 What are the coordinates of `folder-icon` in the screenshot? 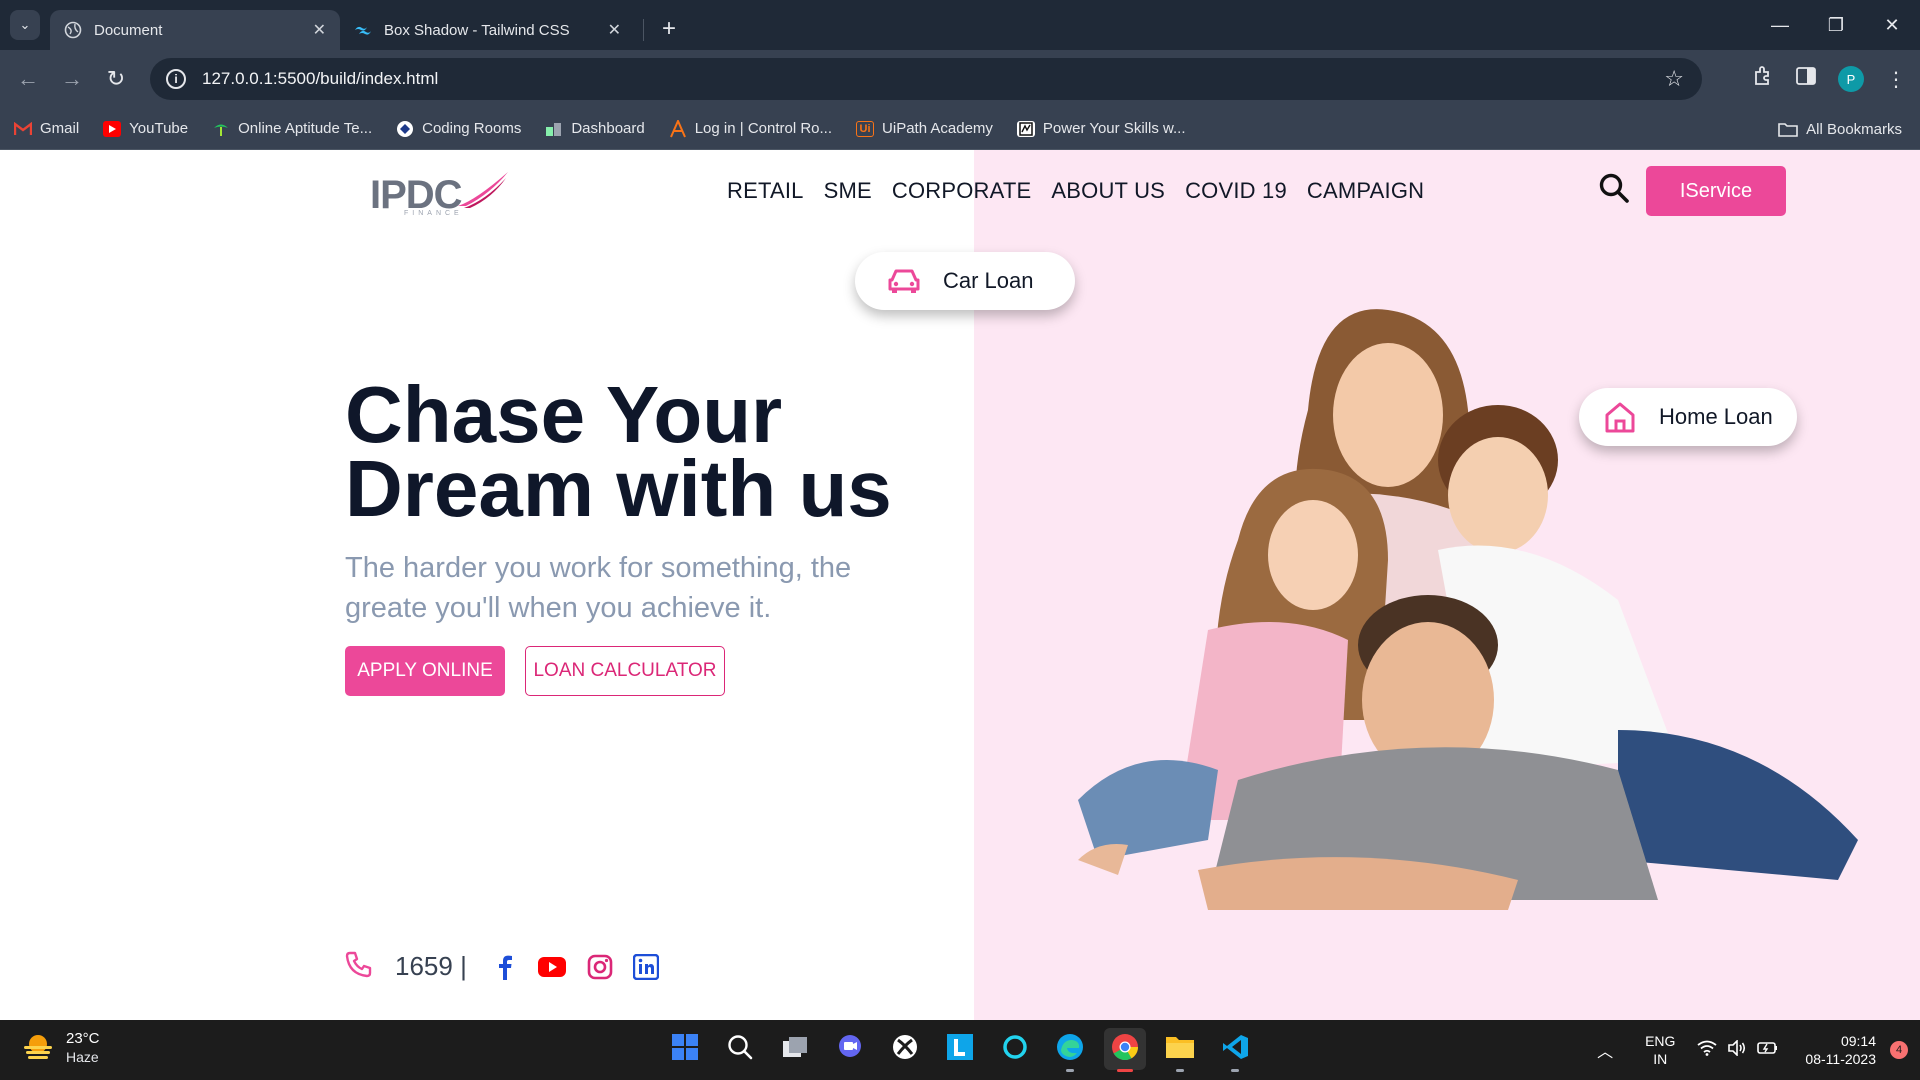 It's located at (1180, 1049).